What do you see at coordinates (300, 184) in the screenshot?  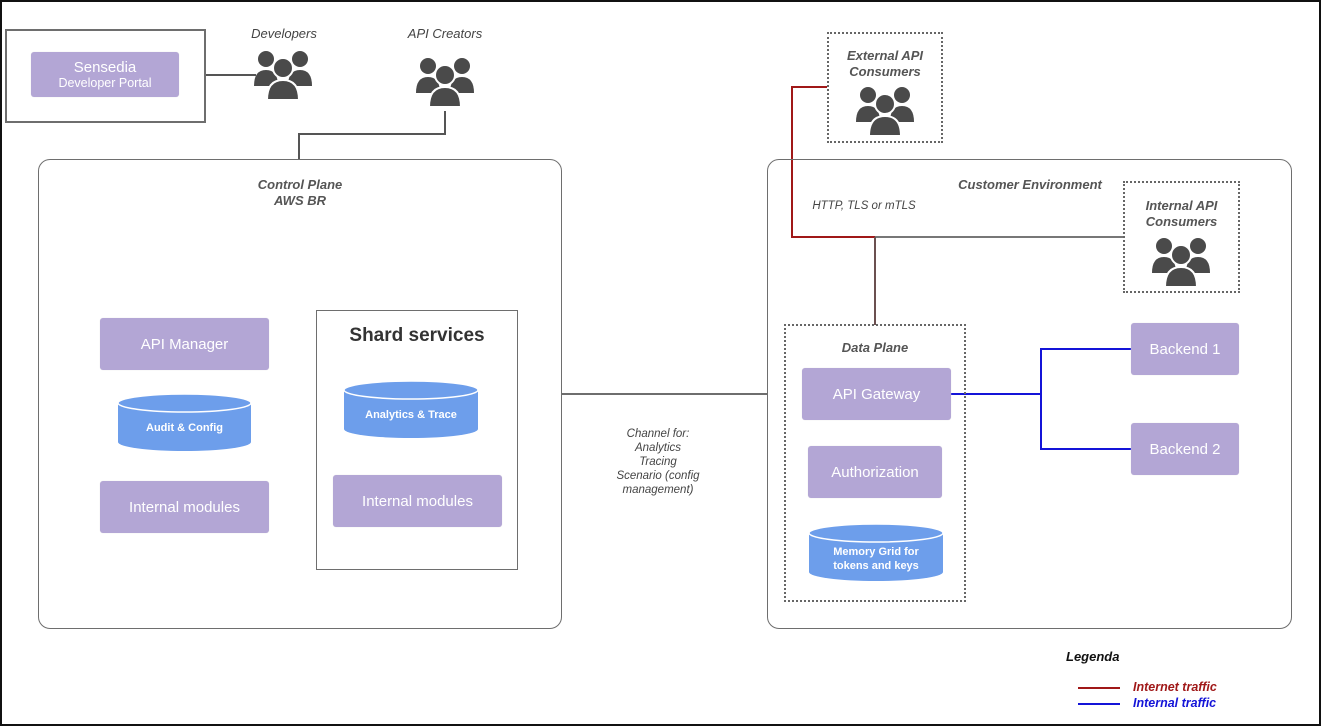 I see `control-plane-title-line1: Control Plane` at bounding box center [300, 184].